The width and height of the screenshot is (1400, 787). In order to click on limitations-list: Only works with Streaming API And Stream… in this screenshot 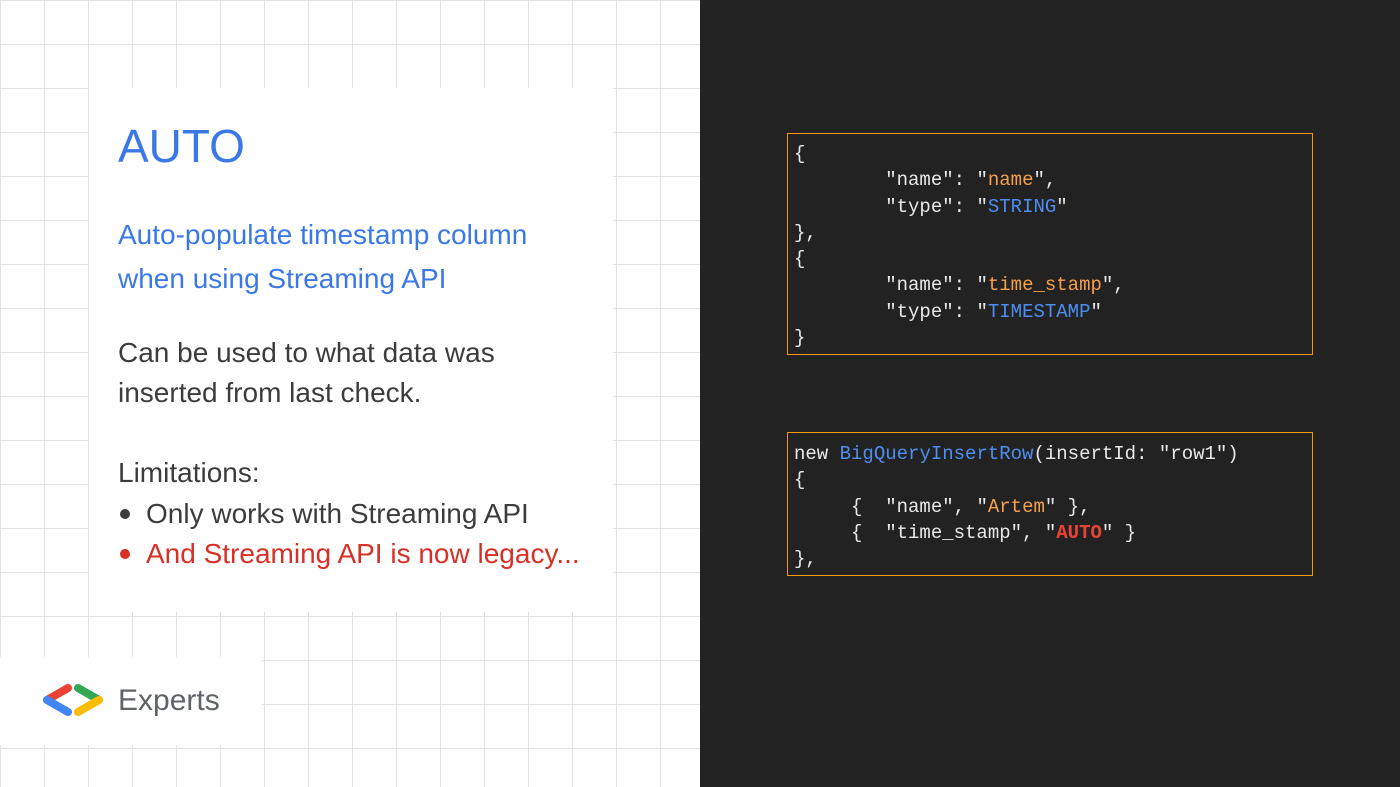, I will do `click(349, 534)`.